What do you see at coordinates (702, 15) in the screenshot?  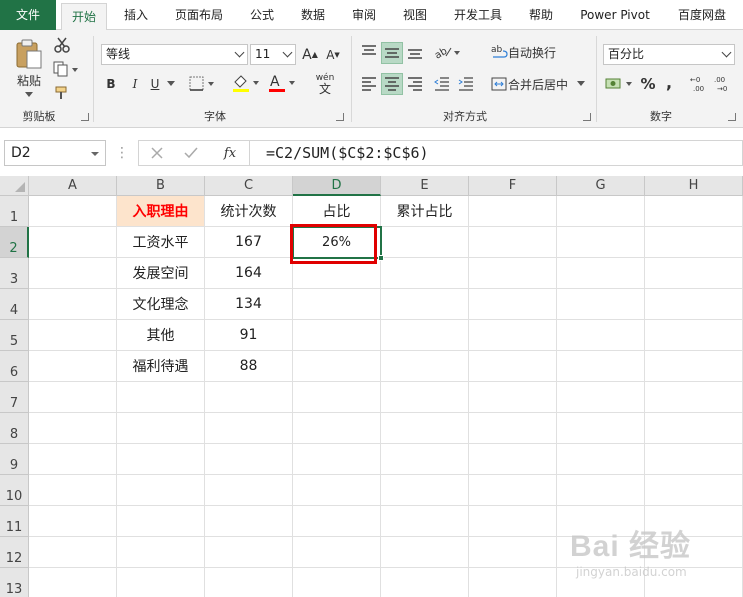 I see `tab-baidu-netdisk: 百度网盘` at bounding box center [702, 15].